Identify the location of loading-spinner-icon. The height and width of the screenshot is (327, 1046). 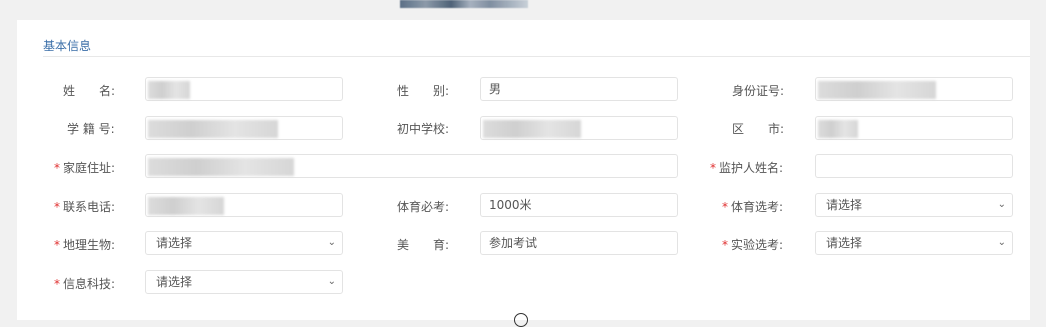
(521, 320).